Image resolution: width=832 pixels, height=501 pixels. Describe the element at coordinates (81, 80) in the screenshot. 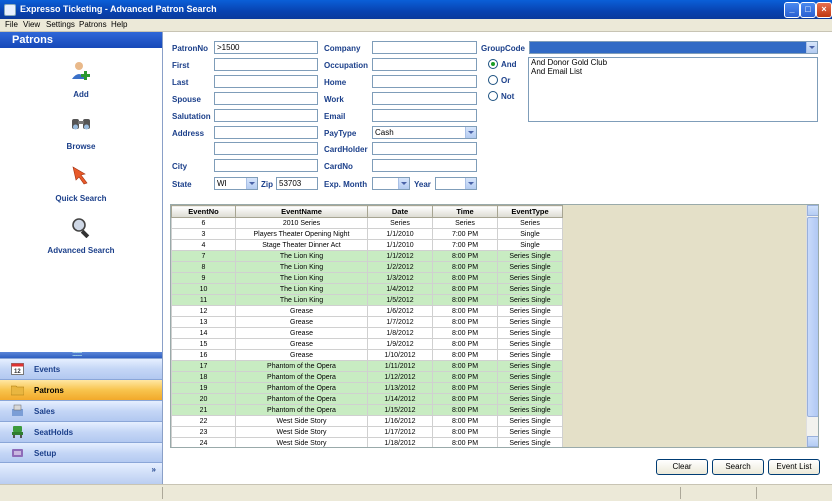

I see `nav-add: Add` at that location.